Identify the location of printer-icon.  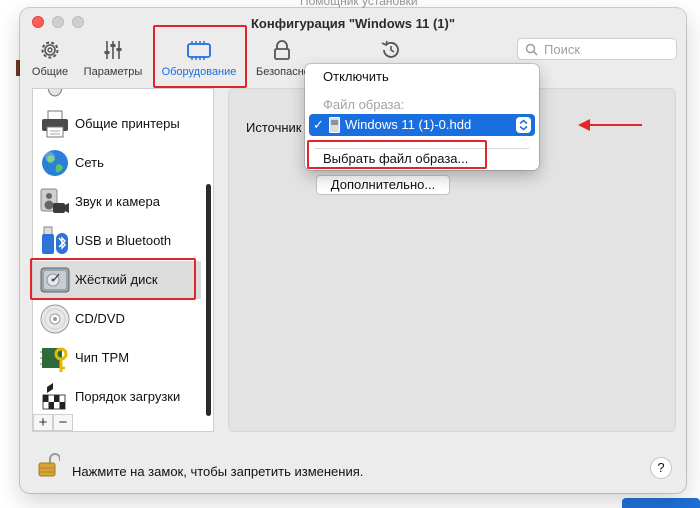
(55, 124).